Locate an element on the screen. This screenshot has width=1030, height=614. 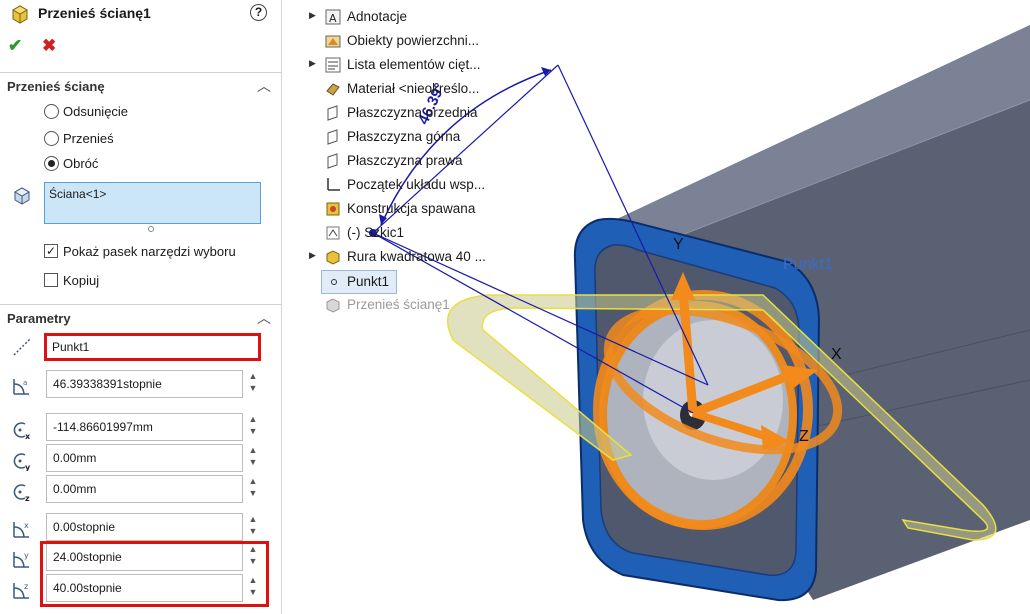
tree-item-label: Adnotacje is located at coordinates (377, 16).